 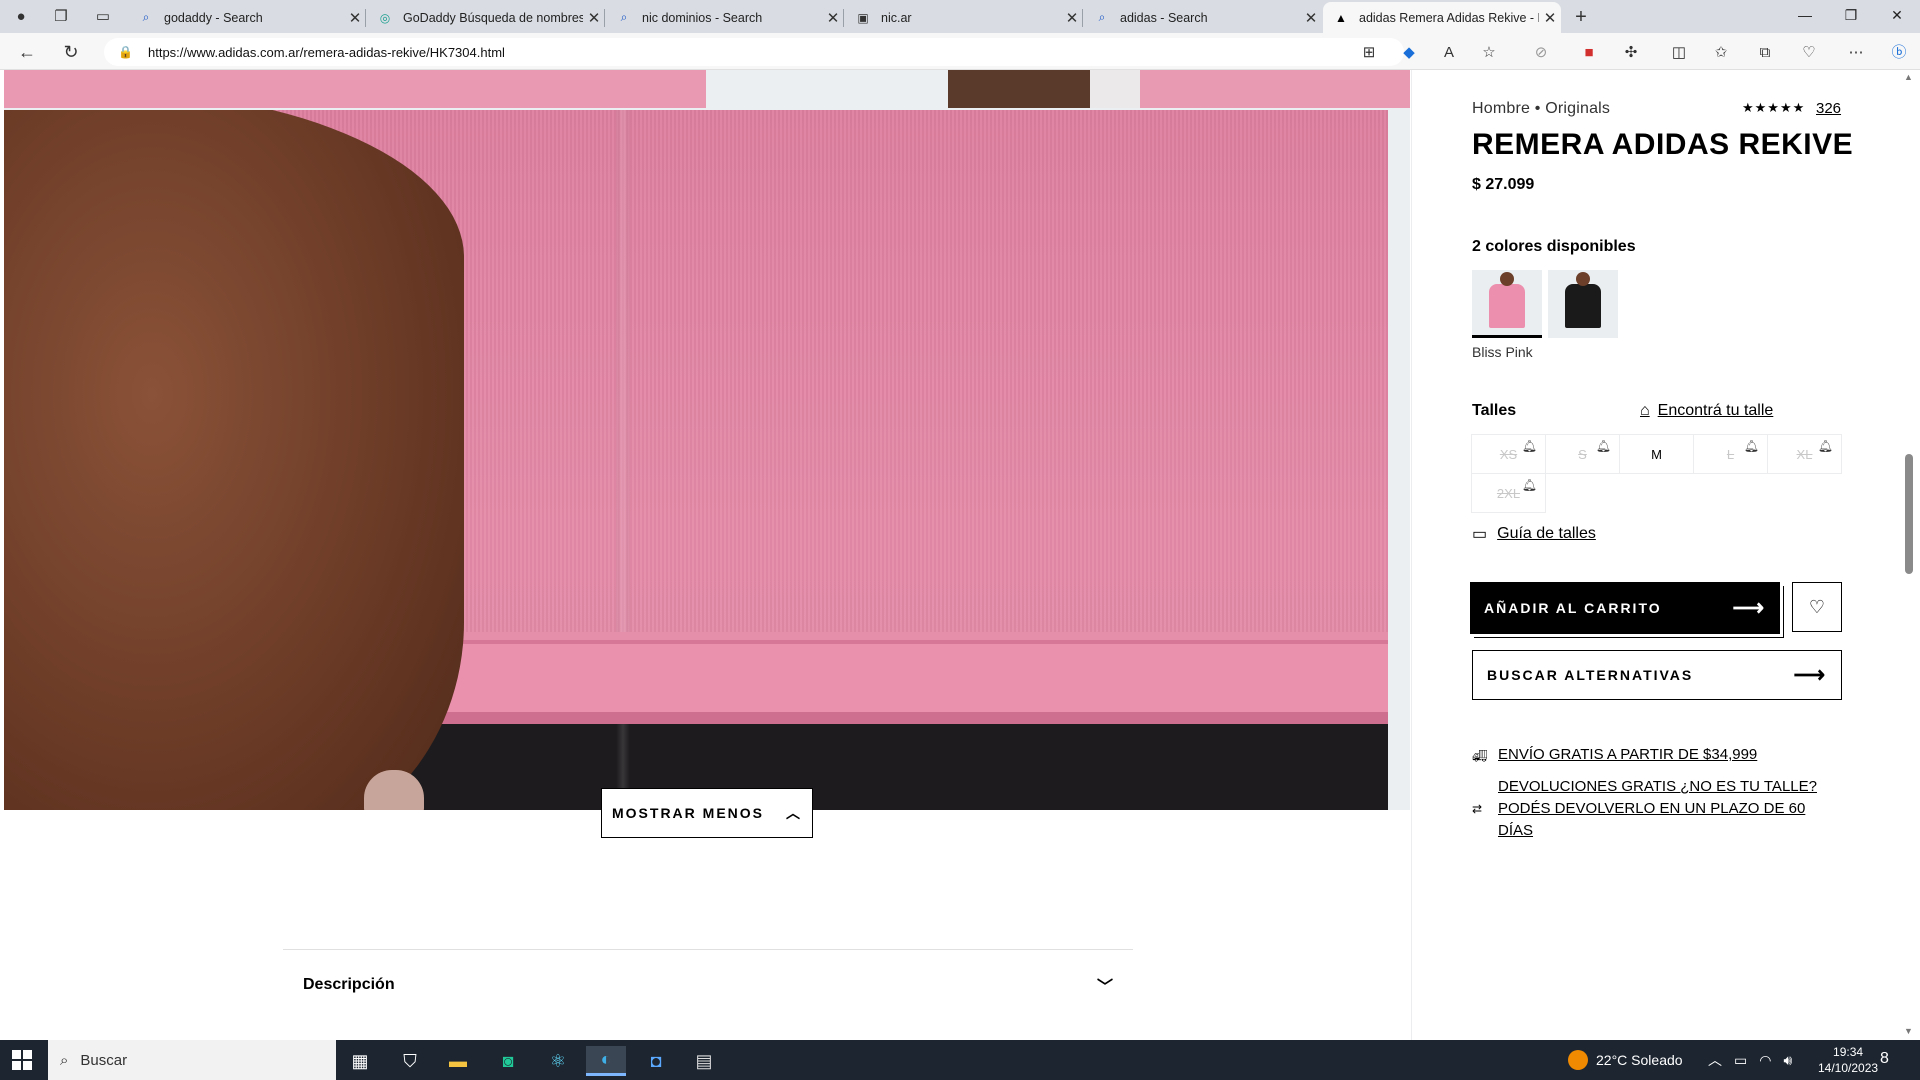 What do you see at coordinates (1805, 16) in the screenshot?
I see `minimize-icon: —` at bounding box center [1805, 16].